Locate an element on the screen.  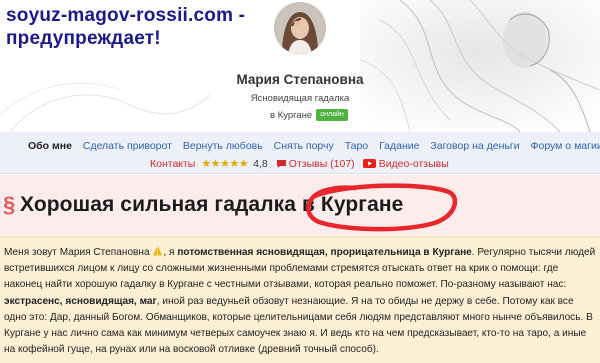
nav-about: Обо мне is located at coordinates (50, 146).